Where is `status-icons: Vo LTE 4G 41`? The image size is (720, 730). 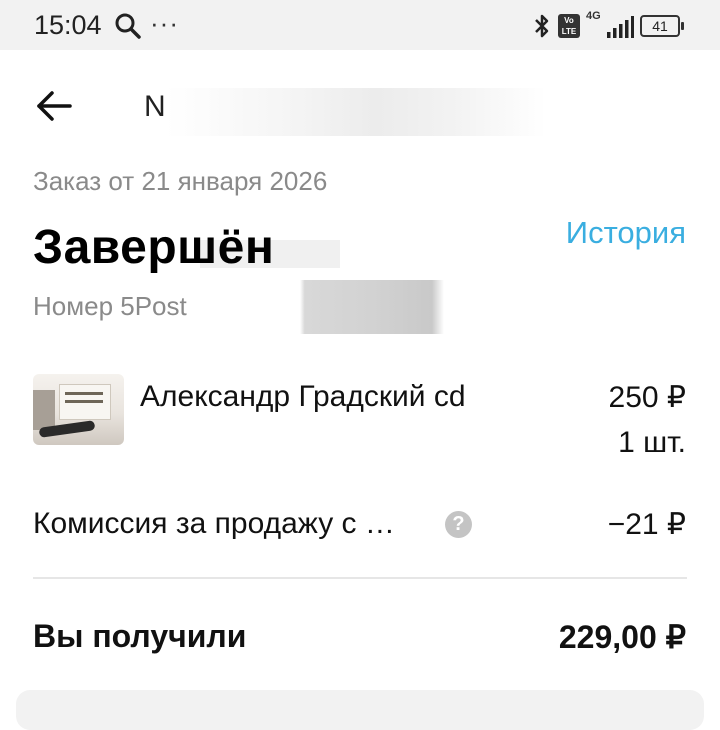 status-icons: Vo LTE 4G 41 is located at coordinates (608, 25).